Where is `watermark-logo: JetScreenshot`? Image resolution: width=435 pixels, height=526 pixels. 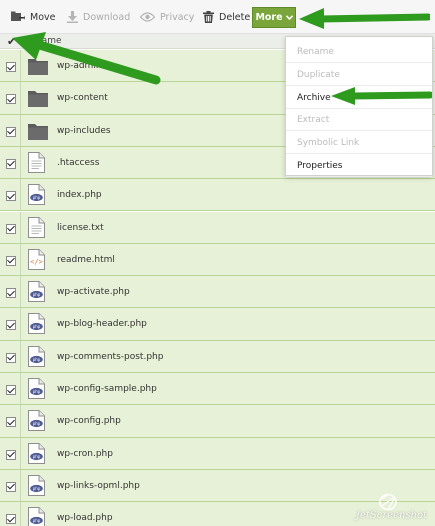
watermark-logo: JetScreenshot is located at coordinates (390, 508).